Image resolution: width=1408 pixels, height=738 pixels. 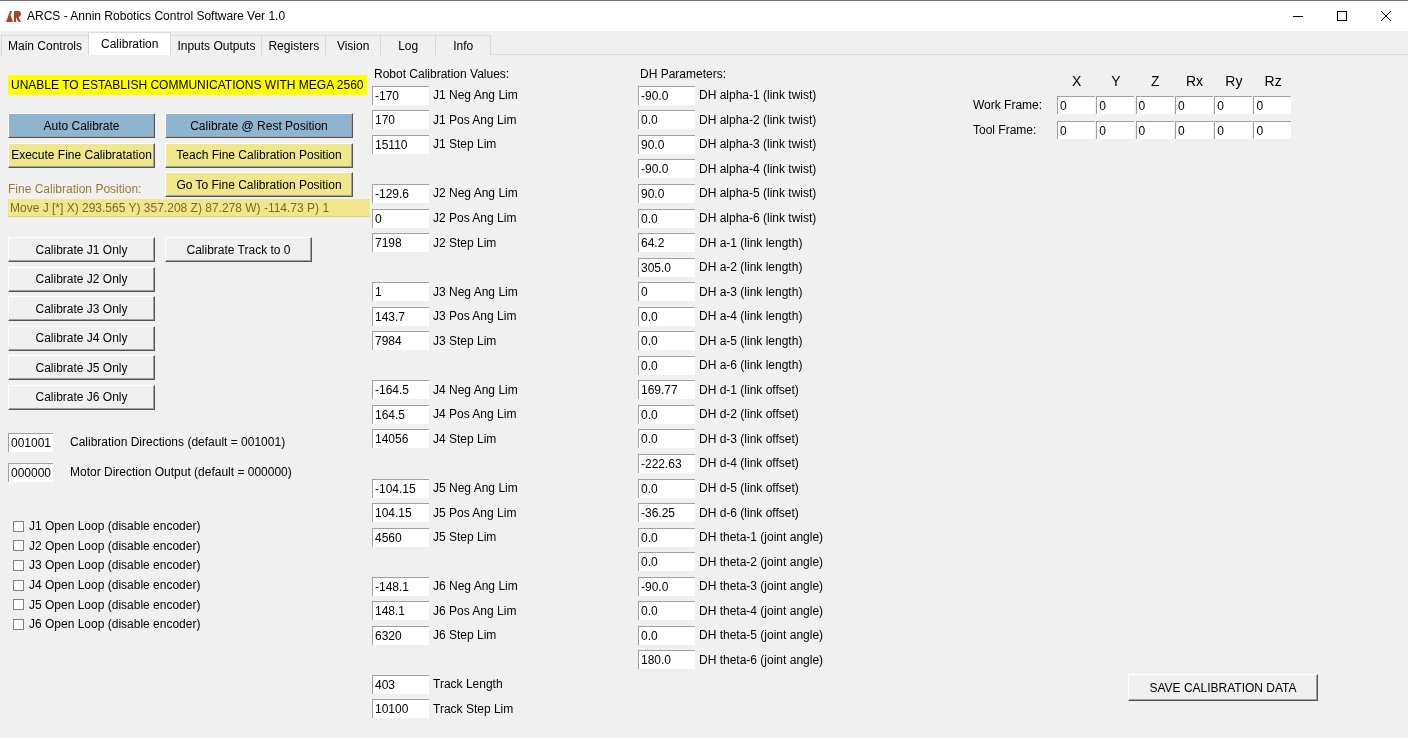 I want to click on input-field: 6320, so click(x=400, y=635).